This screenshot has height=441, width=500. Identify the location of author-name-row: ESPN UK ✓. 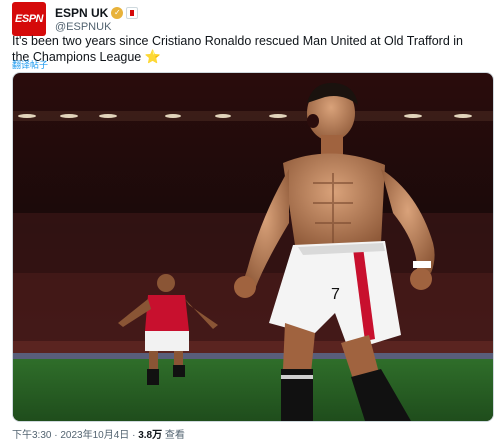
(97, 13).